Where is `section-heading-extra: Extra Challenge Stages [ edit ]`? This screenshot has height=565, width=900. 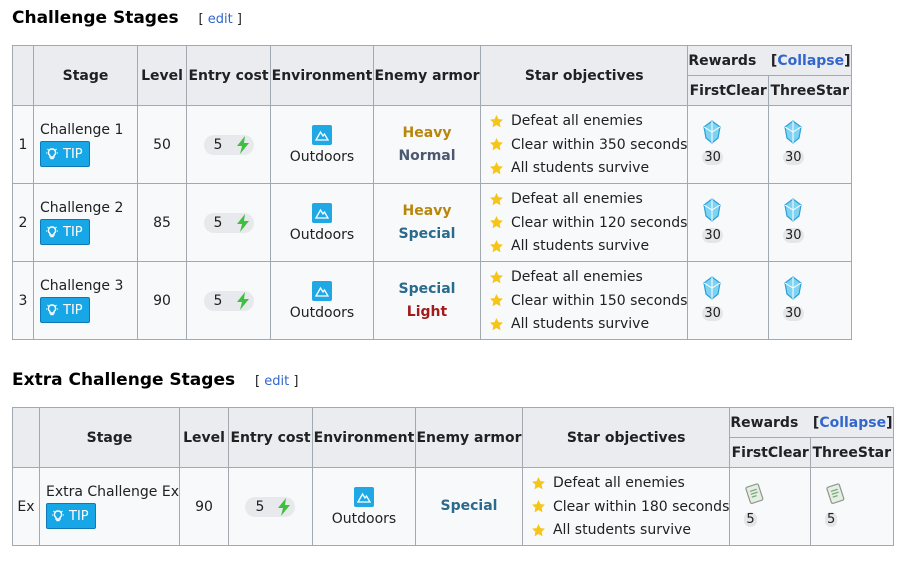 section-heading-extra: Extra Challenge Stages [ edit ] is located at coordinates (155, 380).